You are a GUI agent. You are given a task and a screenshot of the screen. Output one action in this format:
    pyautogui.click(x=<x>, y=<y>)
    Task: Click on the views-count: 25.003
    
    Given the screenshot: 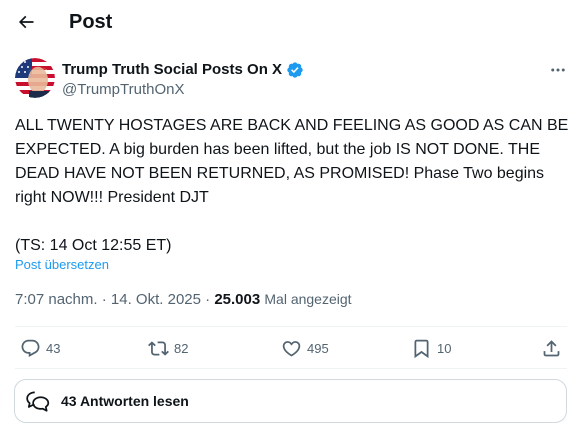 What is the action you would take?
    pyautogui.click(x=237, y=299)
    